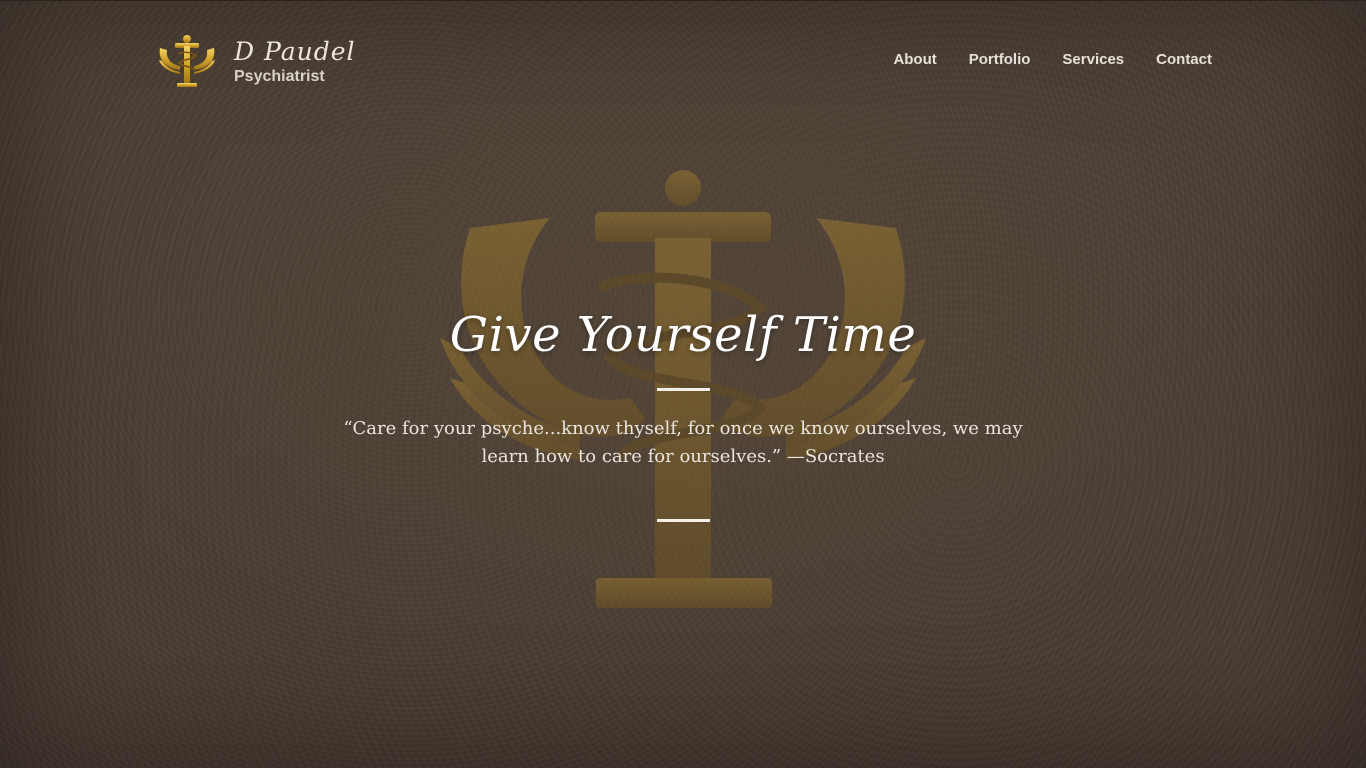  I want to click on top-border, so click(683, 0).